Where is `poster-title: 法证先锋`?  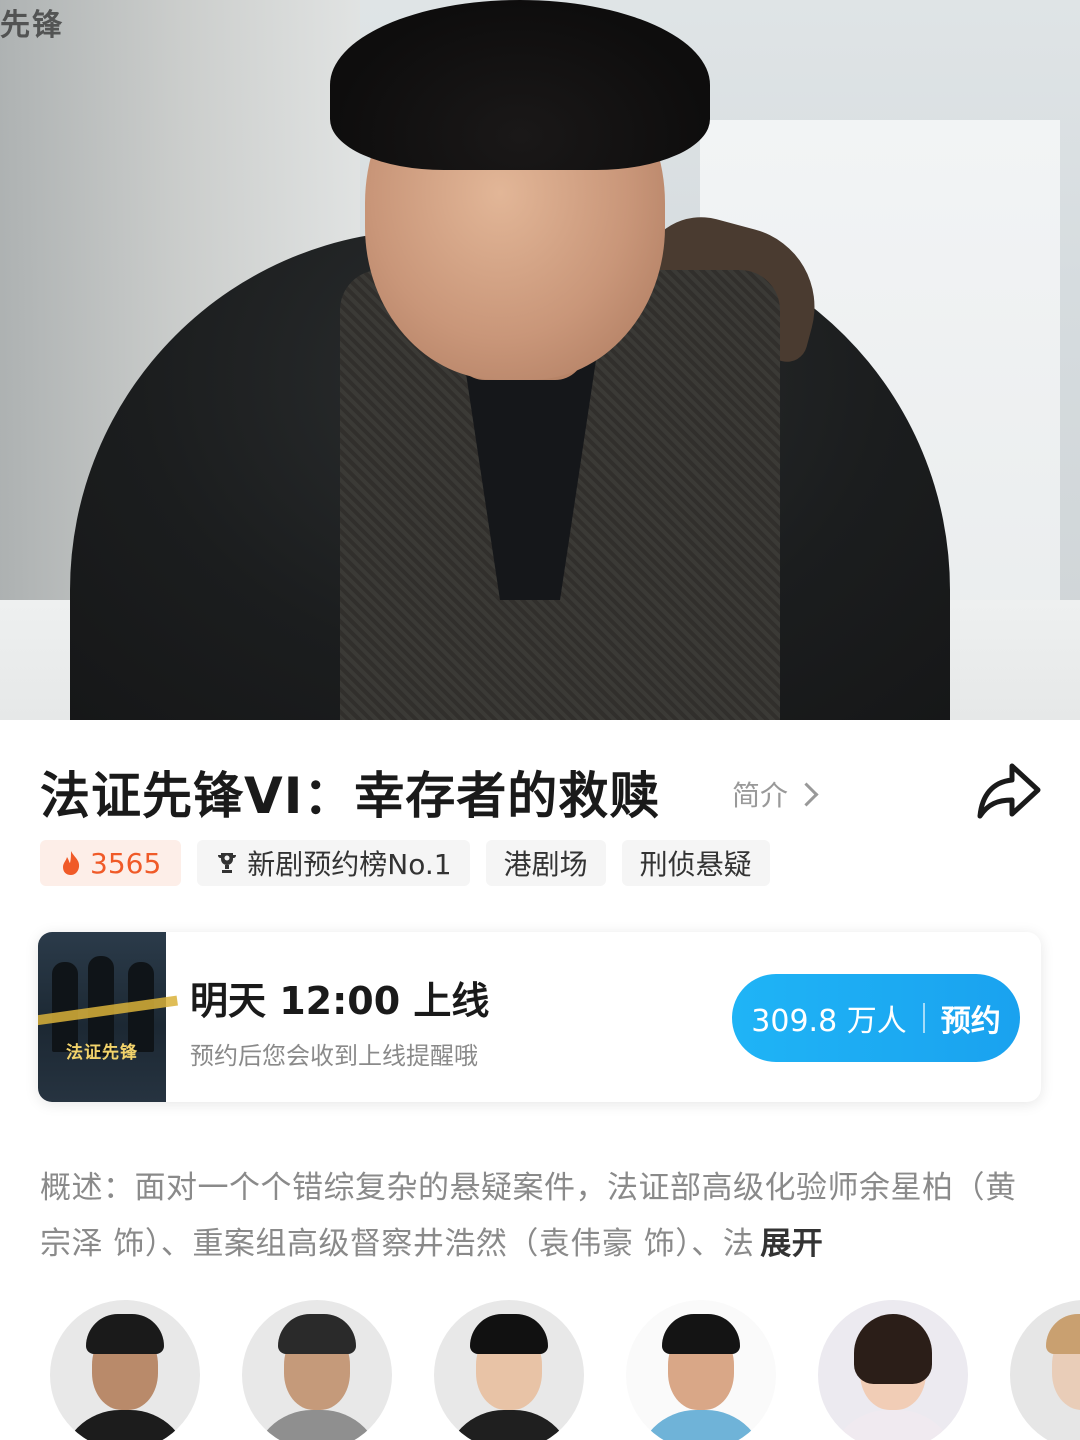 poster-title: 法证先锋 is located at coordinates (102, 1053).